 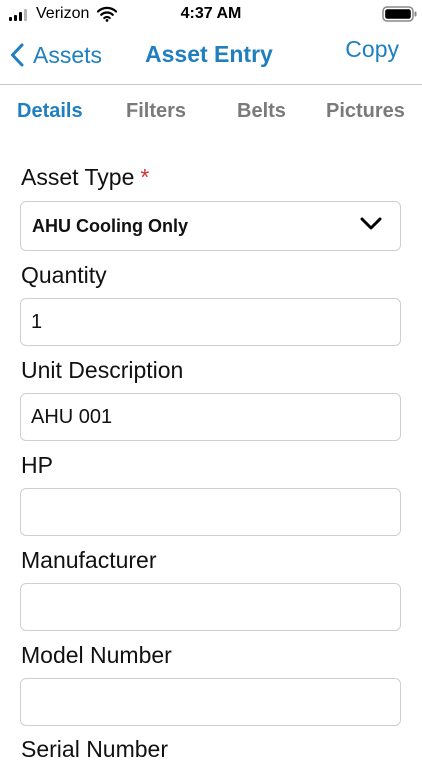 What do you see at coordinates (37, 465) in the screenshot?
I see `hp-label: HP` at bounding box center [37, 465].